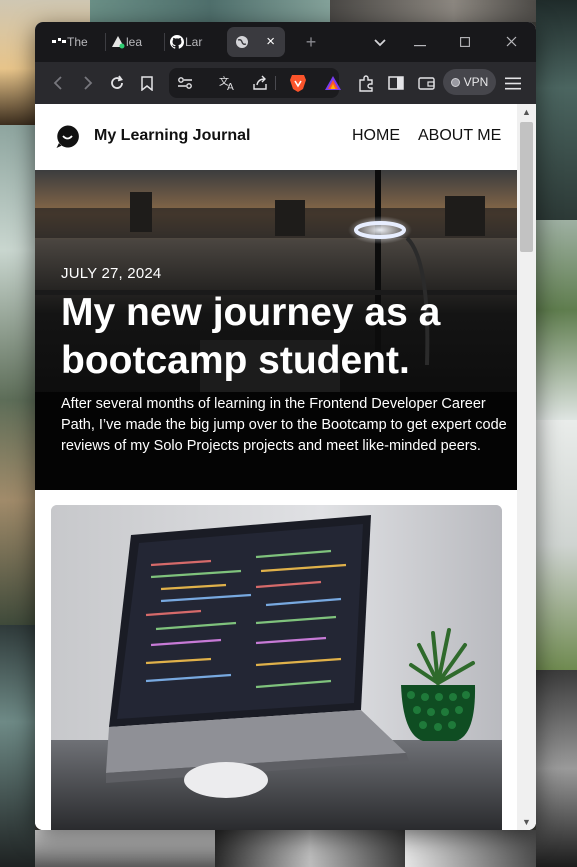 This screenshot has width=577, height=867. What do you see at coordinates (285, 42) in the screenshot?
I see `tab-strip: The lea Lar × +` at bounding box center [285, 42].